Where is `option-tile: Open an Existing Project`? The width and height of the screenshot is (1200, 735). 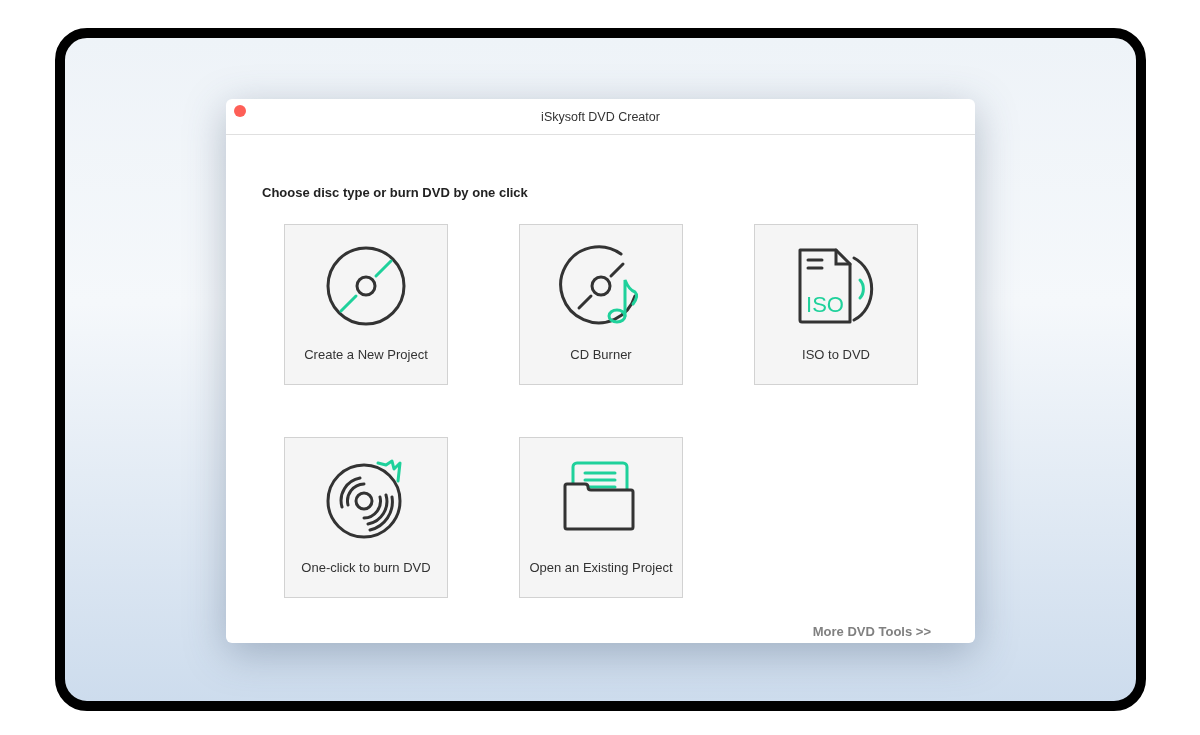 option-tile: Open an Existing Project is located at coordinates (601, 517).